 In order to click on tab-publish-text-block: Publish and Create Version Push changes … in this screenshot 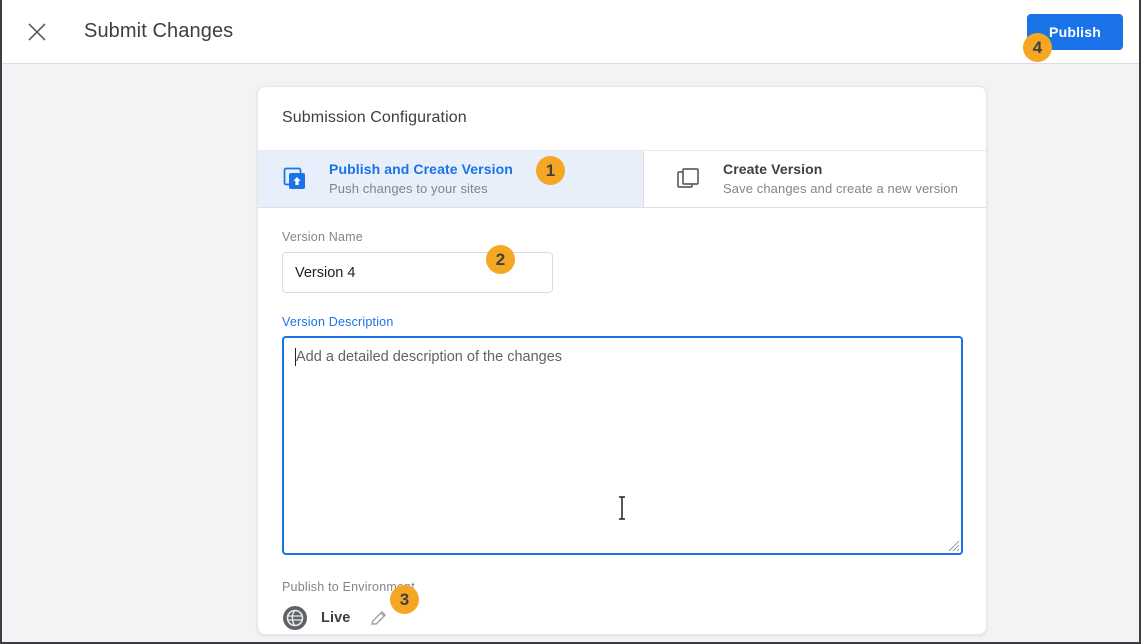, I will do `click(421, 179)`.